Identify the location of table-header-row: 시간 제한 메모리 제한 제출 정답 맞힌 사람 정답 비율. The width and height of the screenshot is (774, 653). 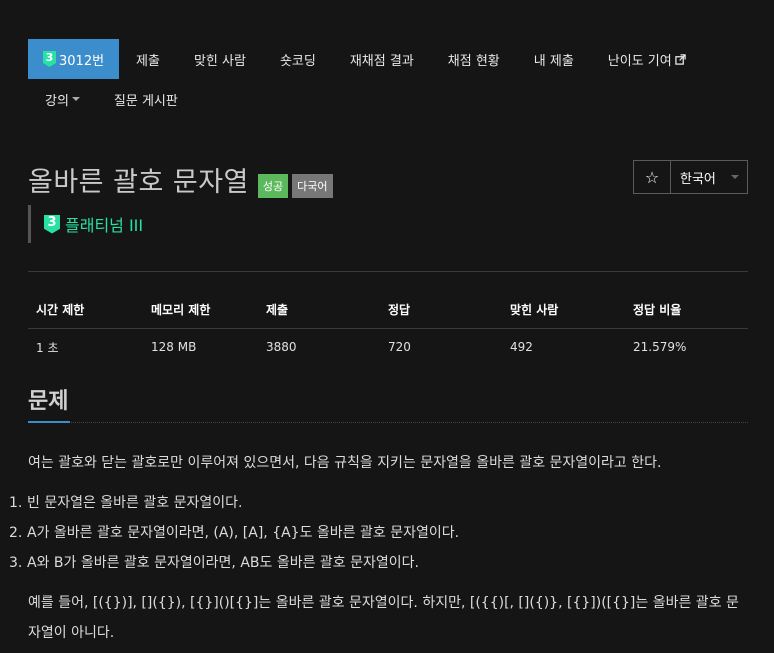
(388, 310).